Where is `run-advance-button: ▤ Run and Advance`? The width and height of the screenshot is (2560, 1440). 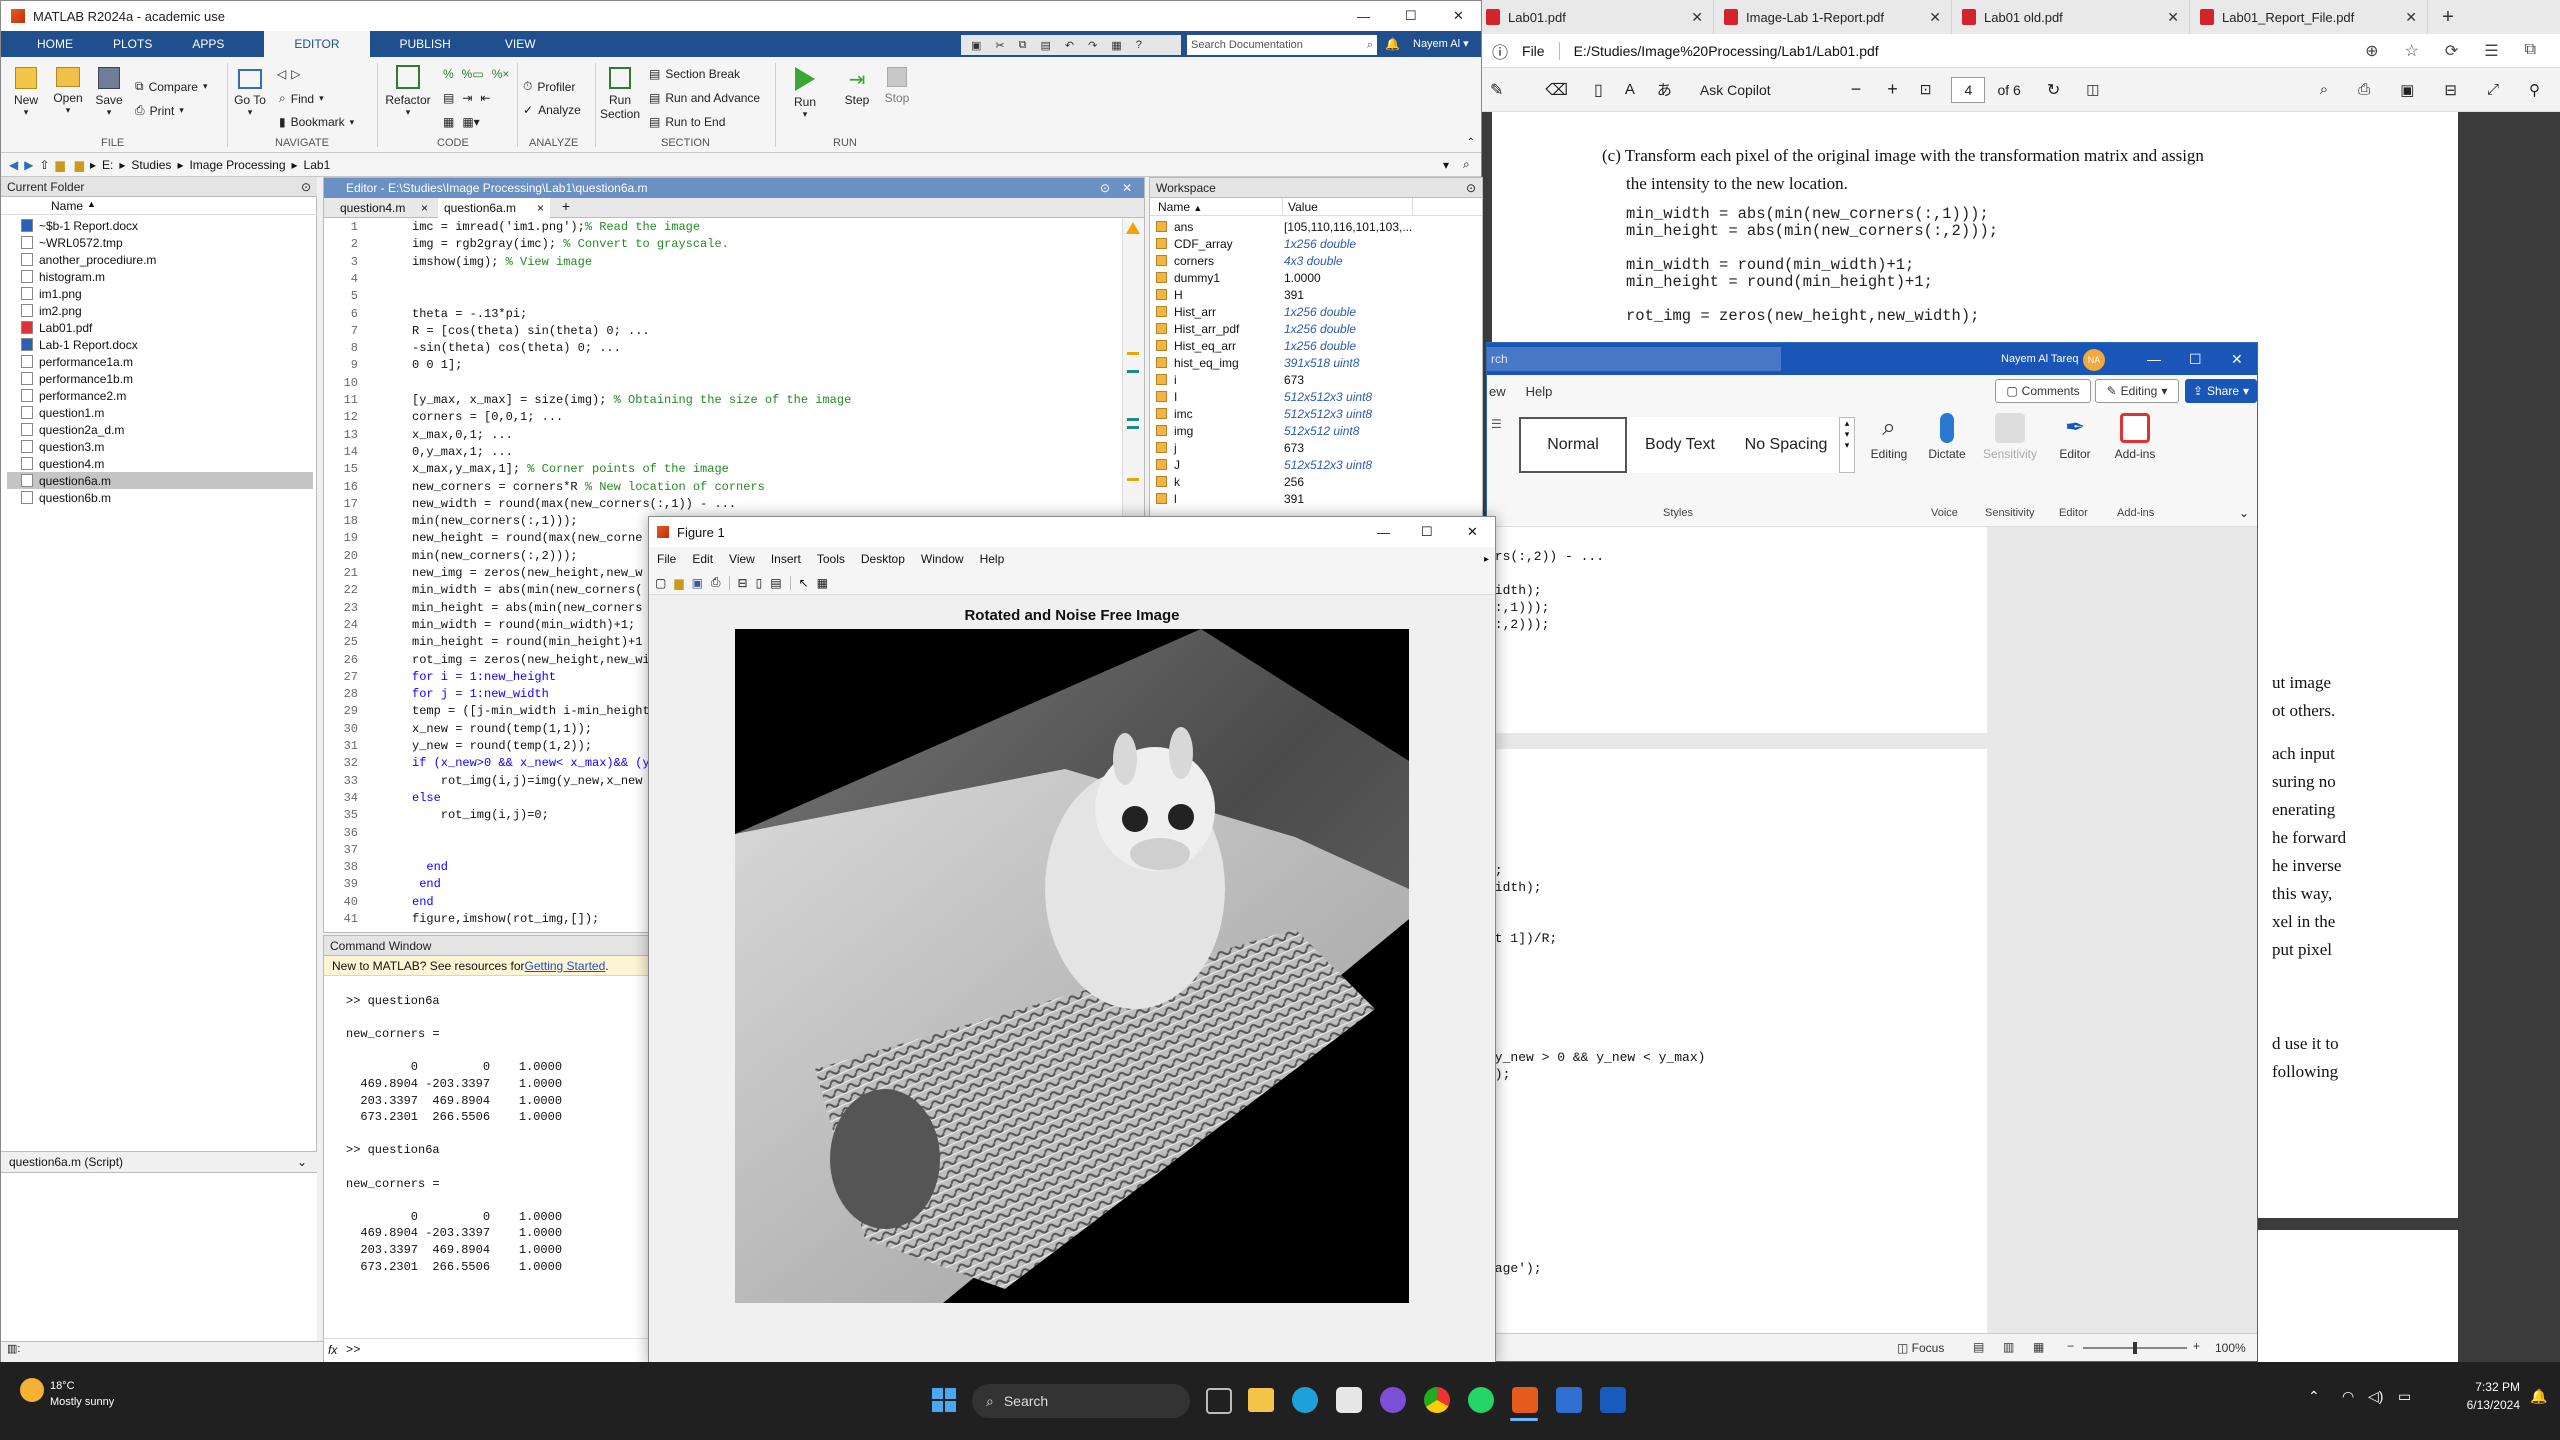 run-advance-button: ▤ Run and Advance is located at coordinates (704, 98).